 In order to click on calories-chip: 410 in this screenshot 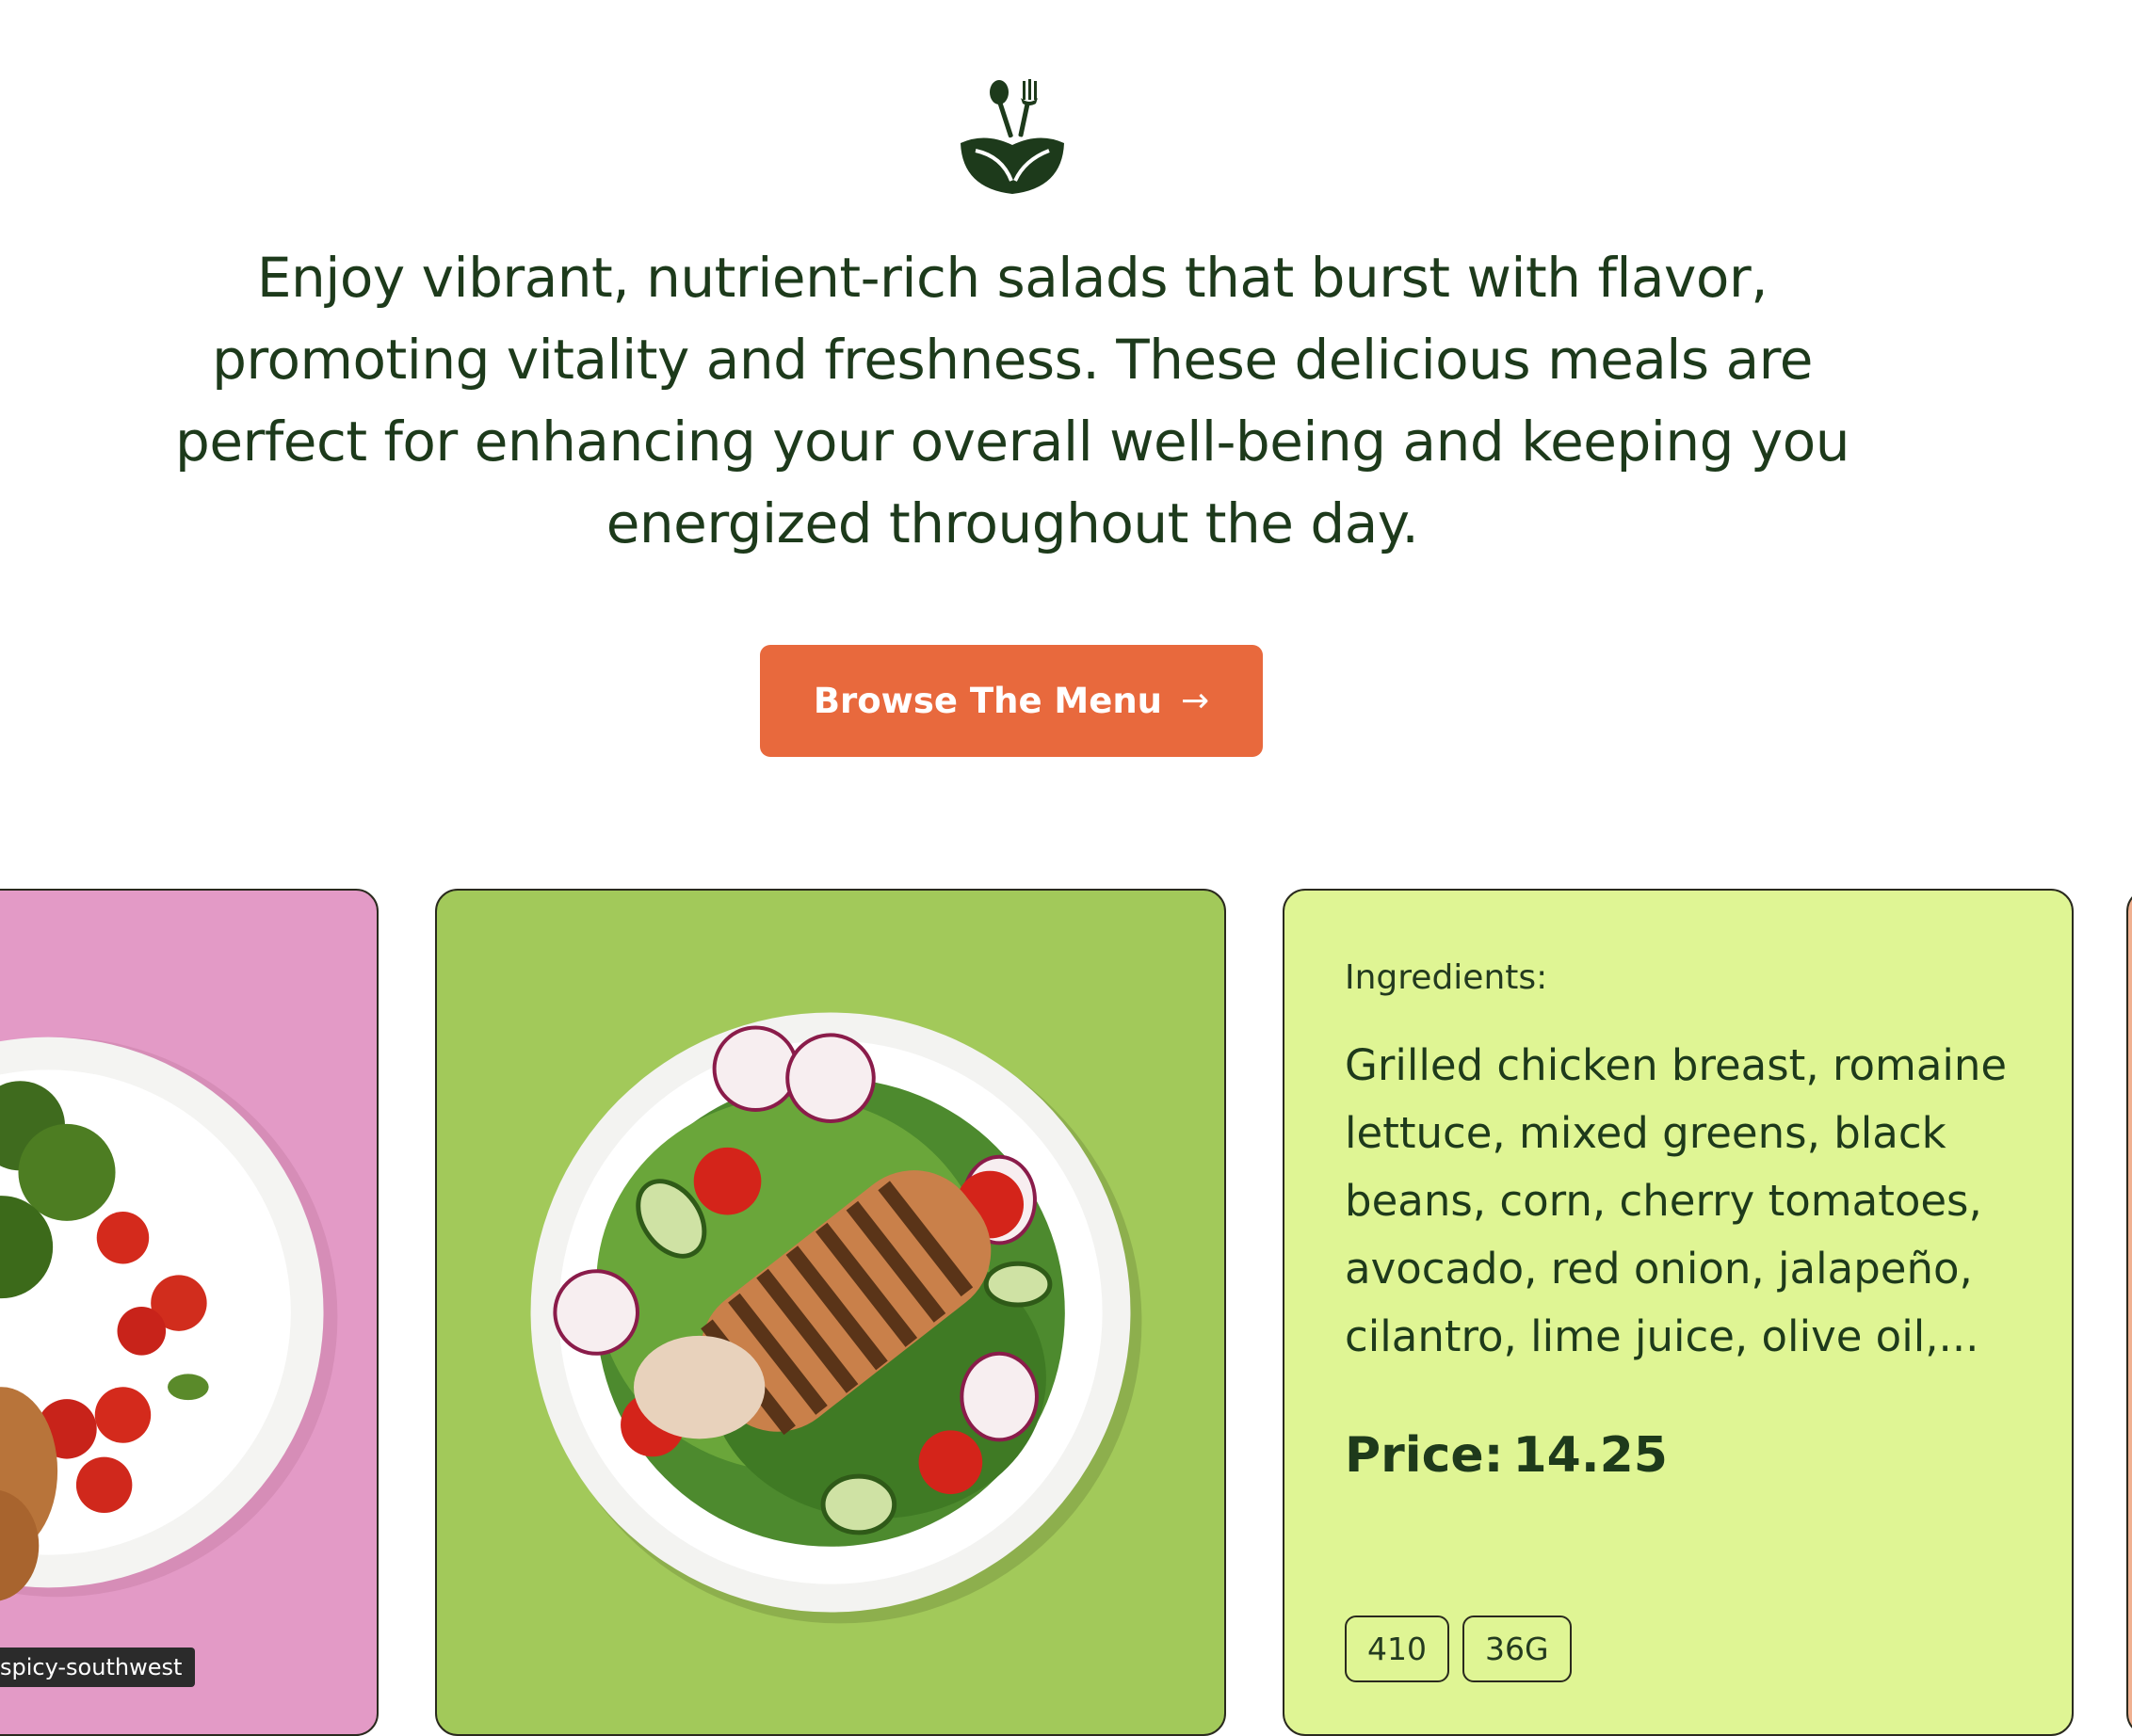, I will do `click(1397, 1648)`.